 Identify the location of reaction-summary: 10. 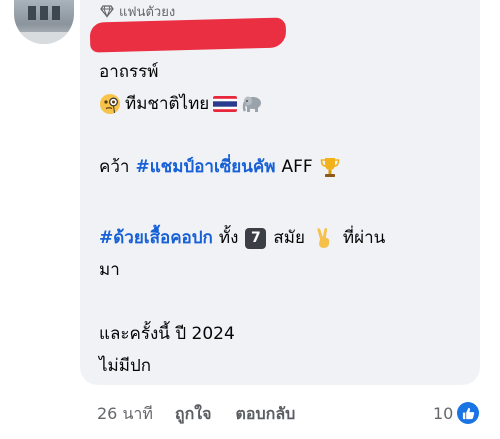
(456, 413).